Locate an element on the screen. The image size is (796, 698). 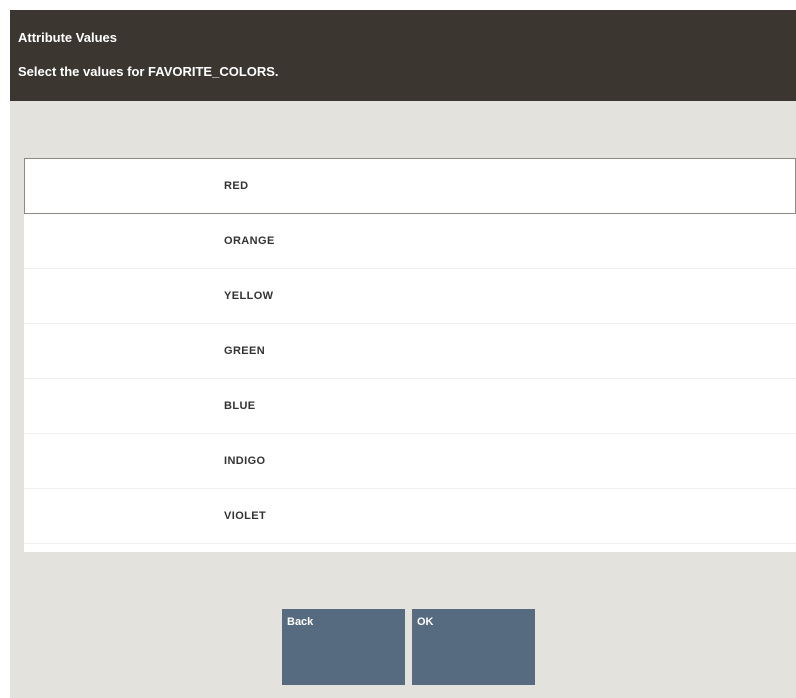
value-item-indigo: INDIGO is located at coordinates (410, 461).